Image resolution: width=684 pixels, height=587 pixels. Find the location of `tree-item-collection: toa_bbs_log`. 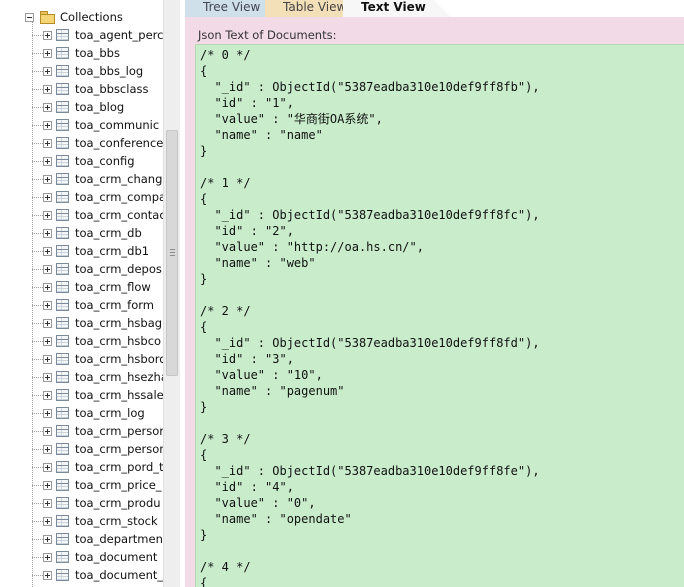

tree-item-collection: toa_bbs_log is located at coordinates (87, 71).